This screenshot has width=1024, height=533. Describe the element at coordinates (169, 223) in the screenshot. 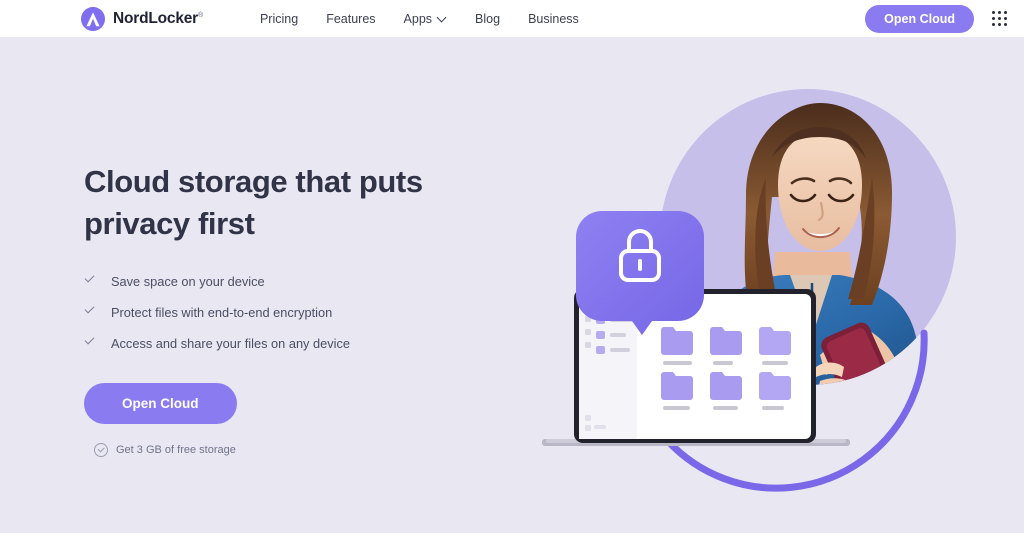

I see `headline-line-2: privacy first` at that location.